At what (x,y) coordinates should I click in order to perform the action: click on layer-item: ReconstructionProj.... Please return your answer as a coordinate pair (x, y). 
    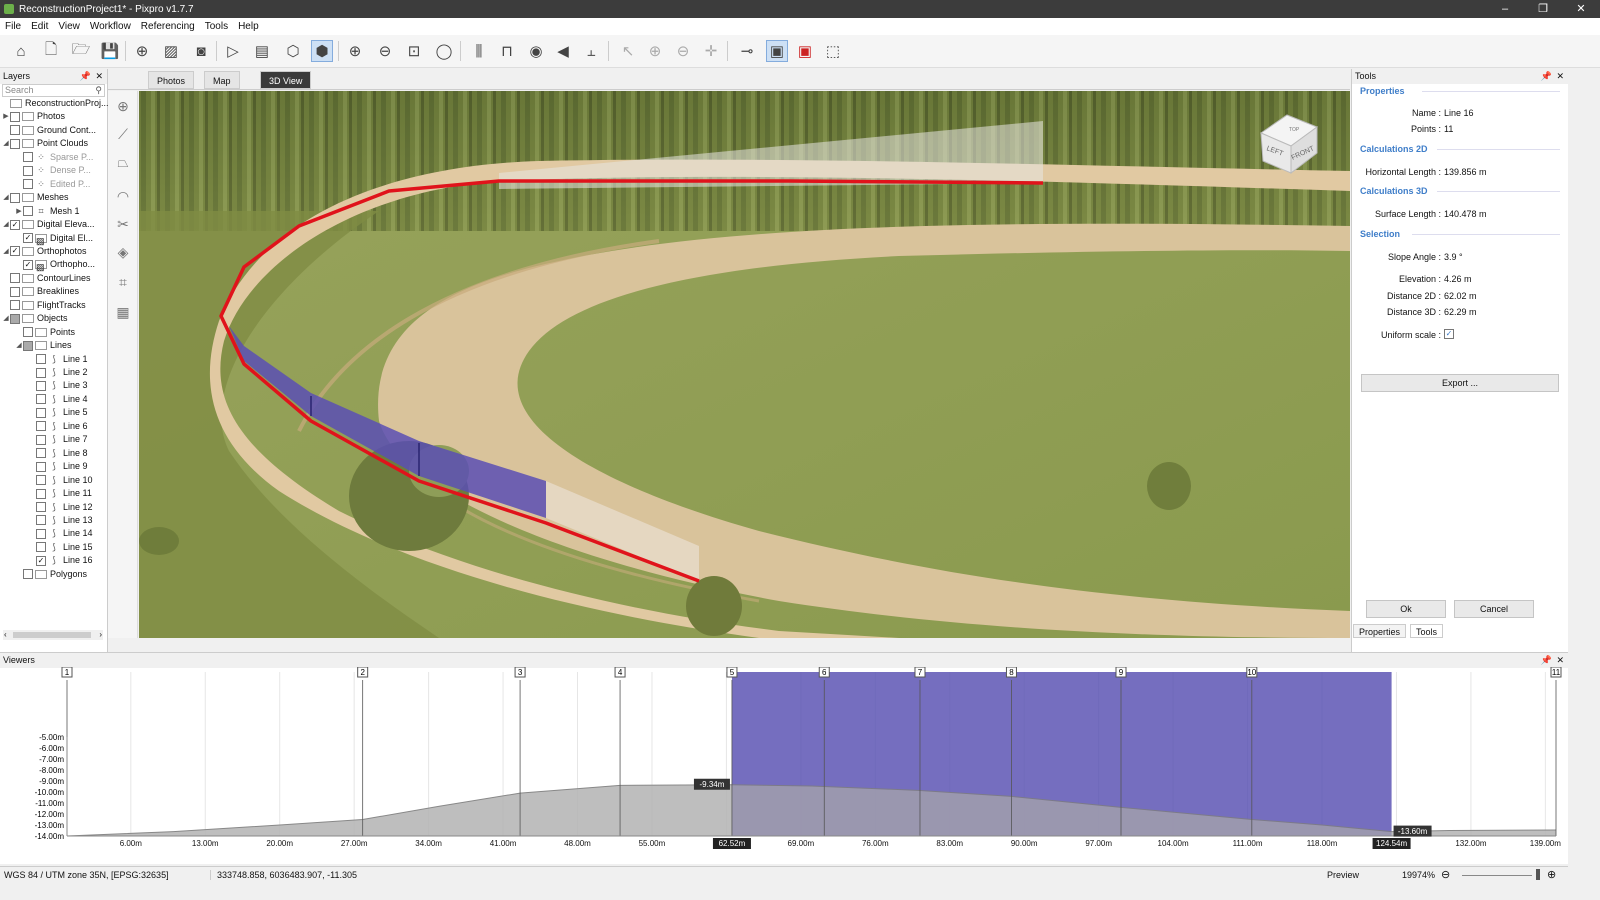
    Looking at the image, I should click on (55, 103).